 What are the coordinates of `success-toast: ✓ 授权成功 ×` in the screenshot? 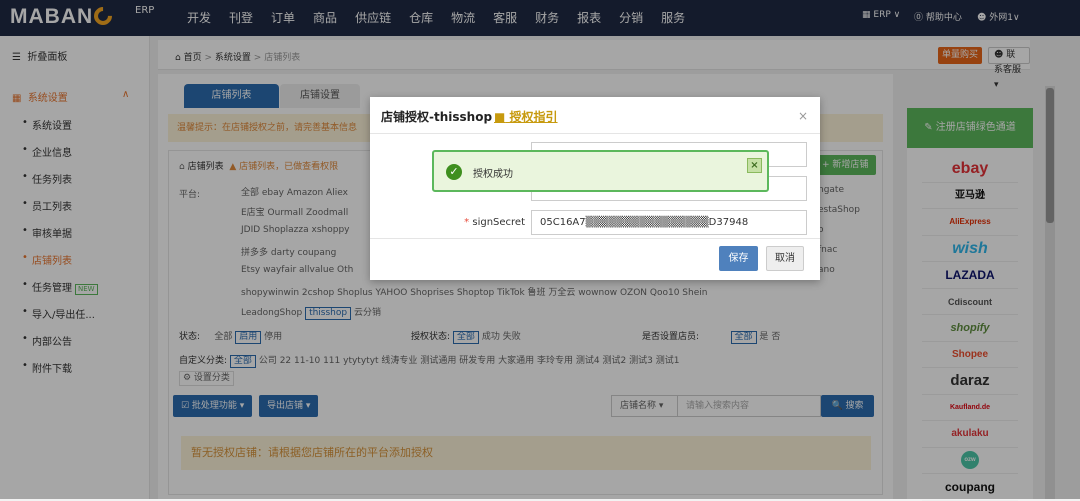 It's located at (600, 171).